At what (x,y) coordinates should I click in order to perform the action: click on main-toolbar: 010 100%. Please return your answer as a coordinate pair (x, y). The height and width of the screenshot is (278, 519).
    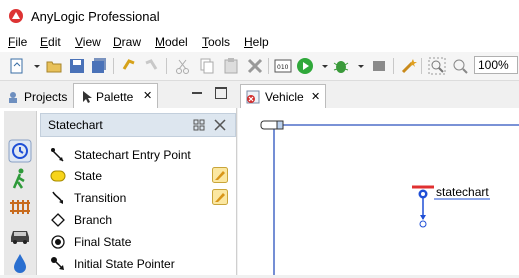
    Looking at the image, I should click on (259, 66).